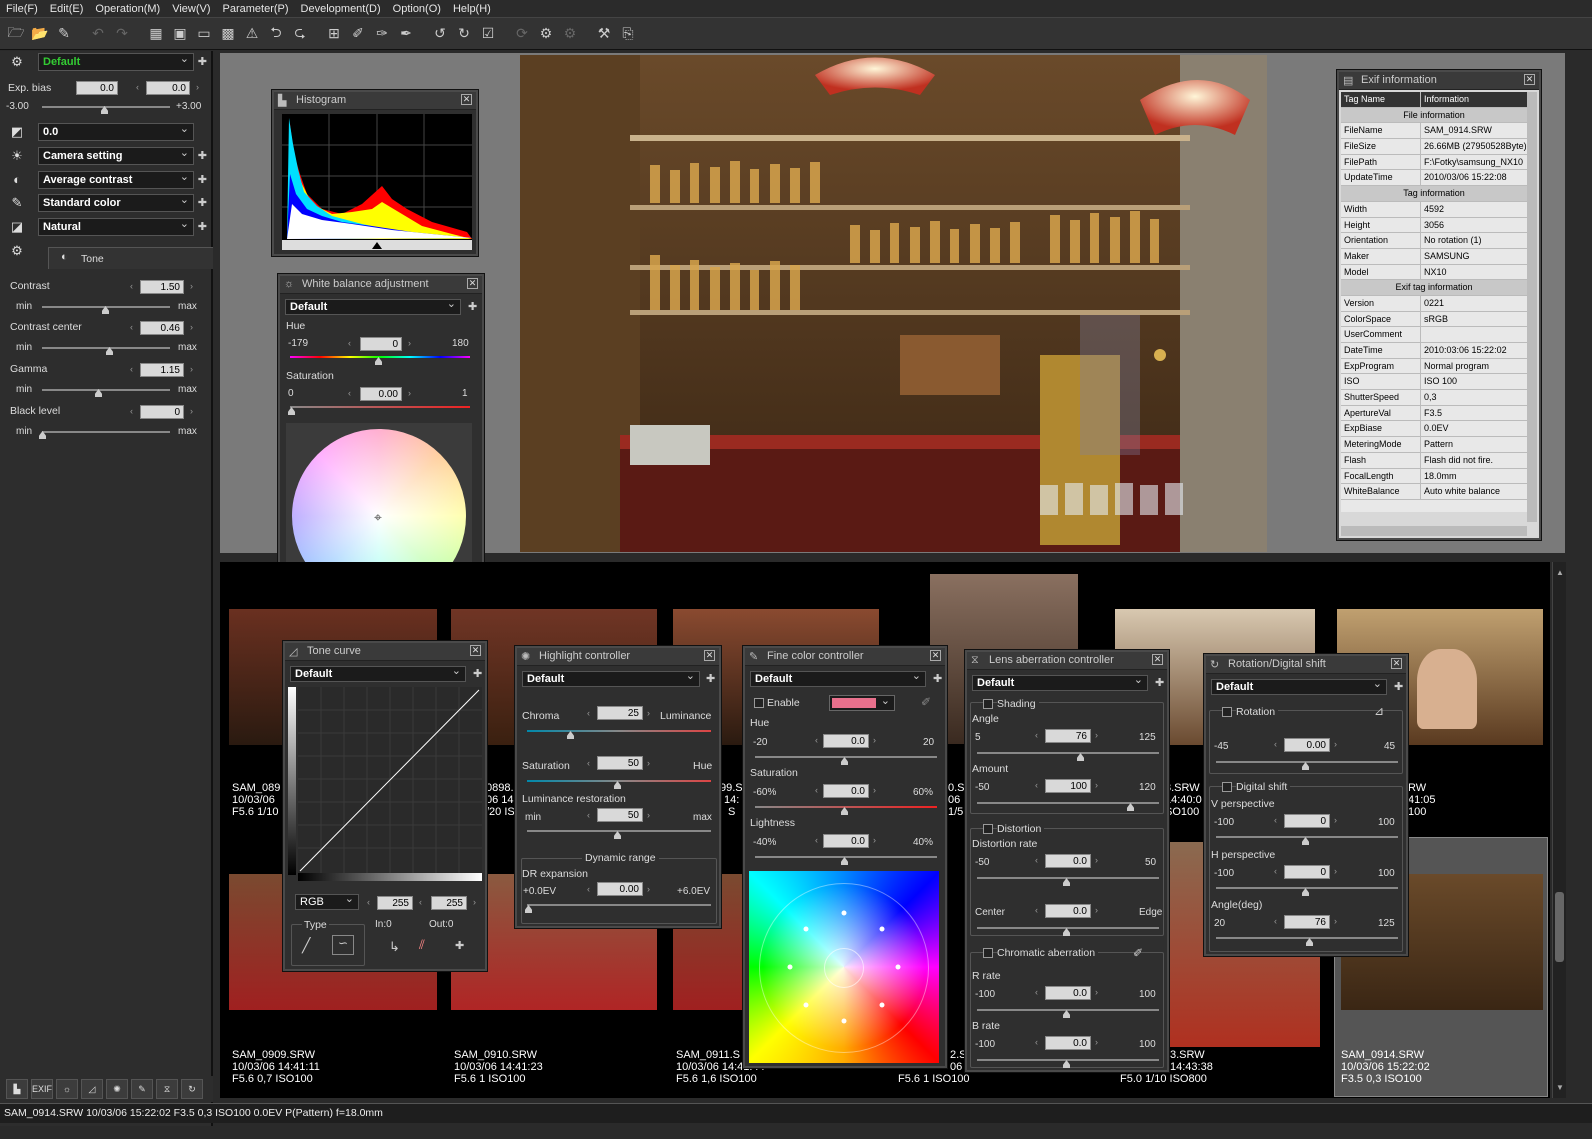 The height and width of the screenshot is (1139, 1592). I want to click on exif-row: ShutterSpeed 0,3, so click(1434, 398).